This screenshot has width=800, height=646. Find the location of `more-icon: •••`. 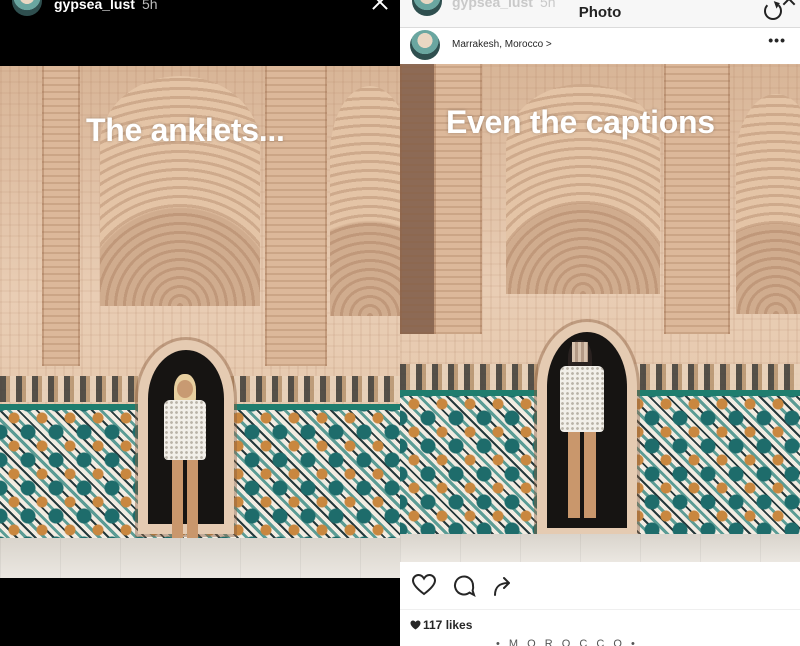

more-icon: ••• is located at coordinates (777, 40).